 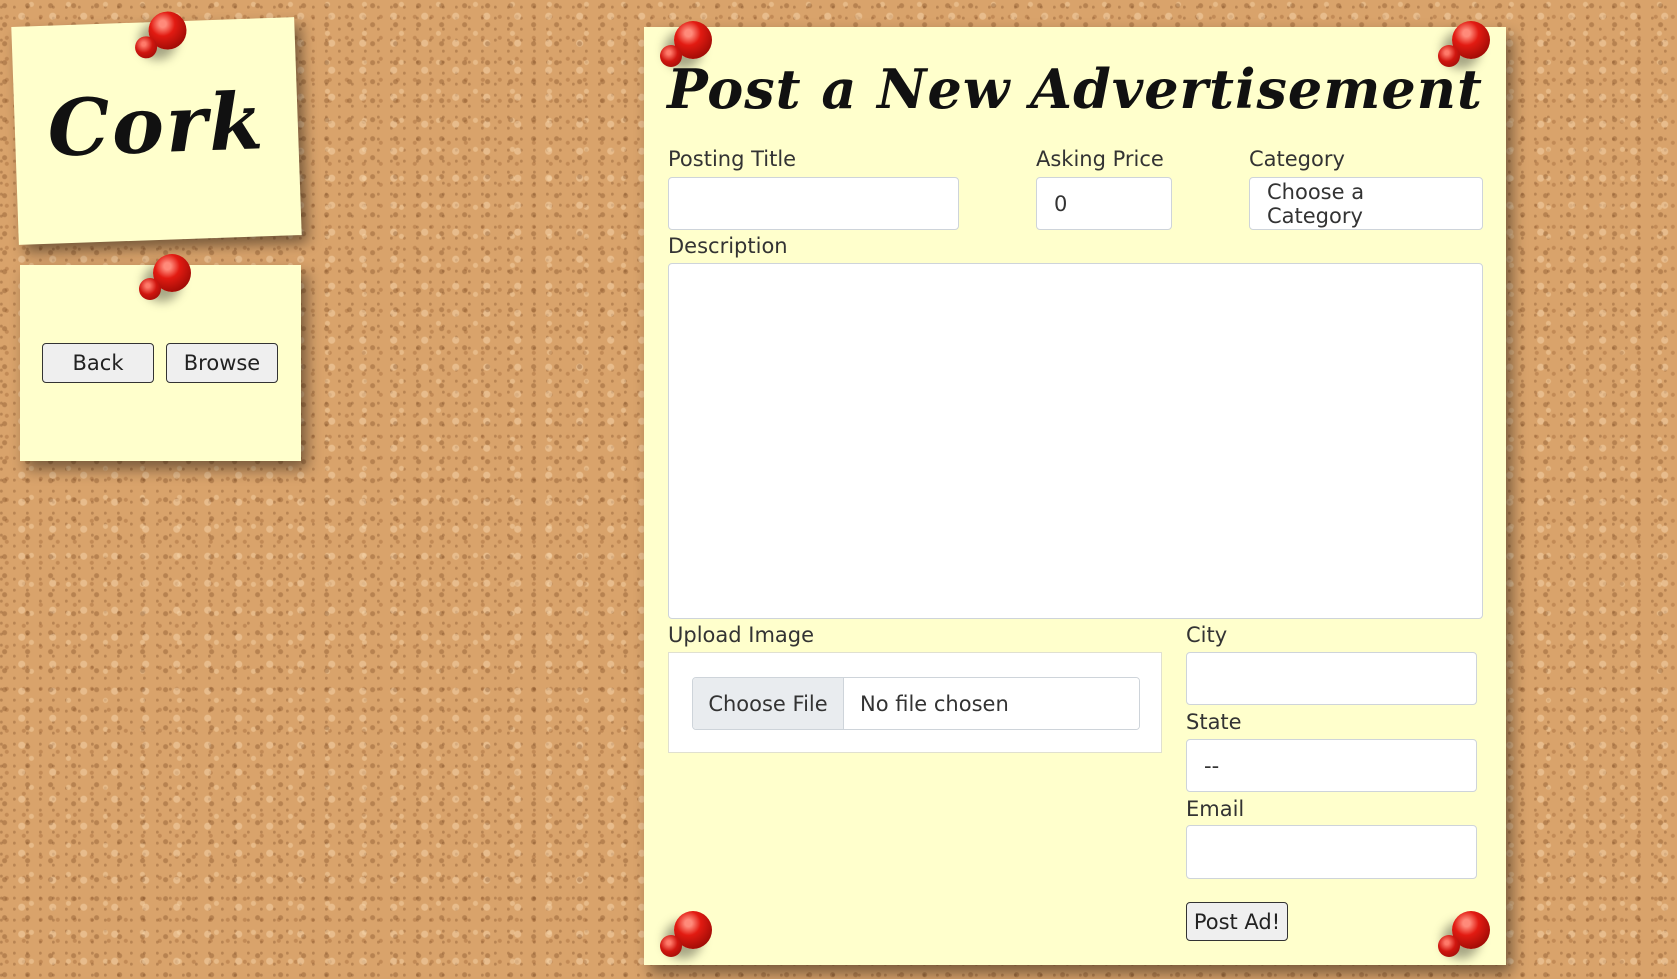 I want to click on site-logo: Cork, so click(x=156, y=125).